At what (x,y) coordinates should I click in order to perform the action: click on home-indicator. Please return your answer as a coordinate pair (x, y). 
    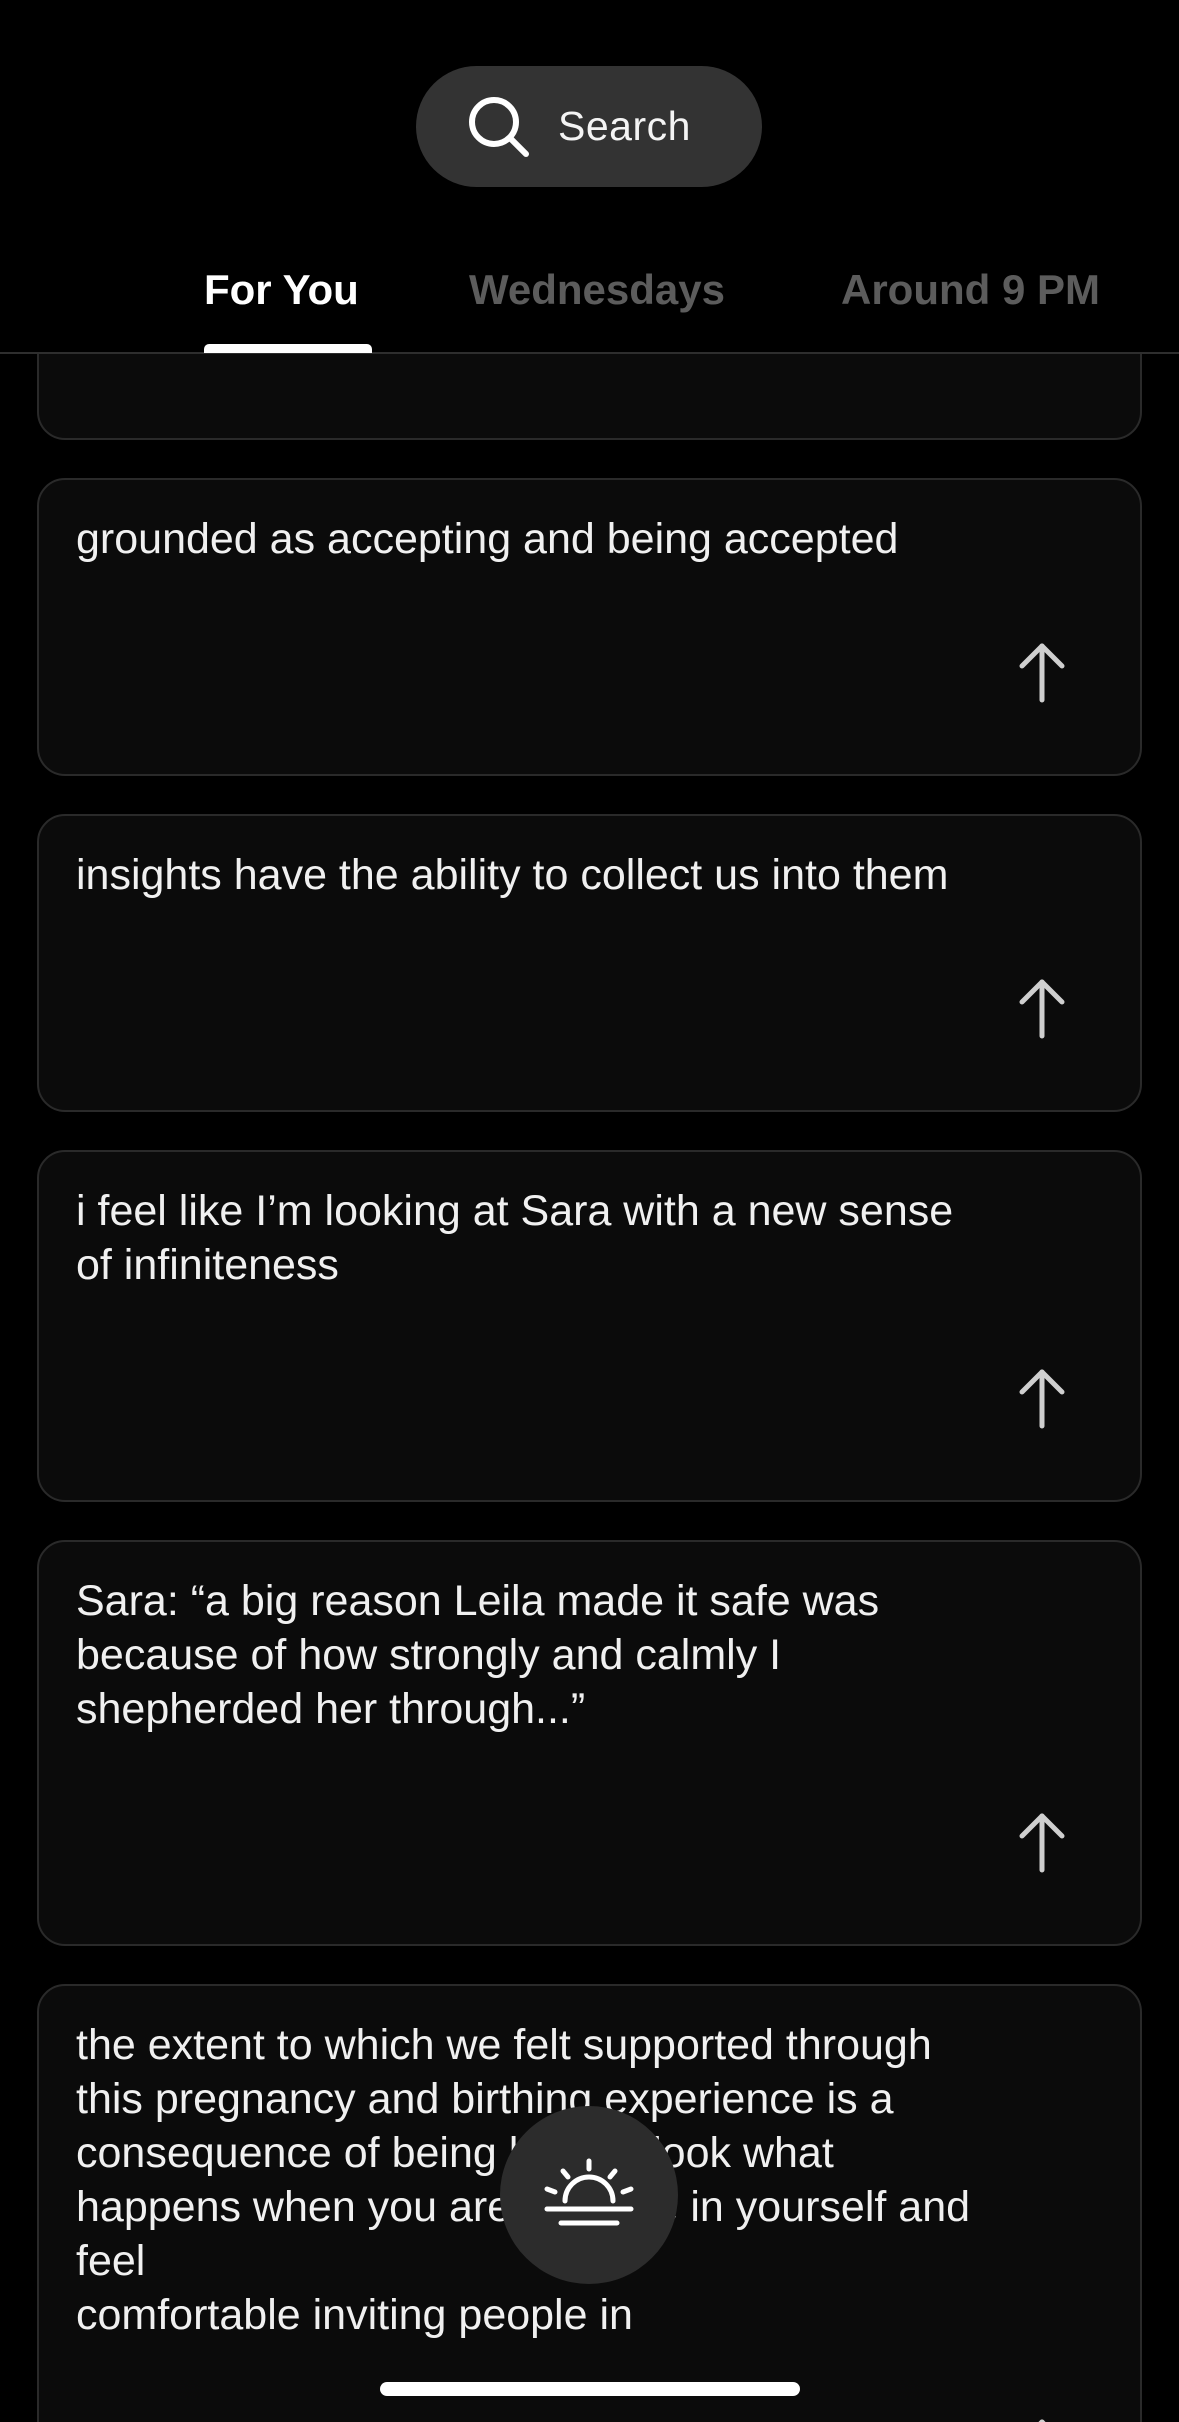
    Looking at the image, I should click on (590, 2389).